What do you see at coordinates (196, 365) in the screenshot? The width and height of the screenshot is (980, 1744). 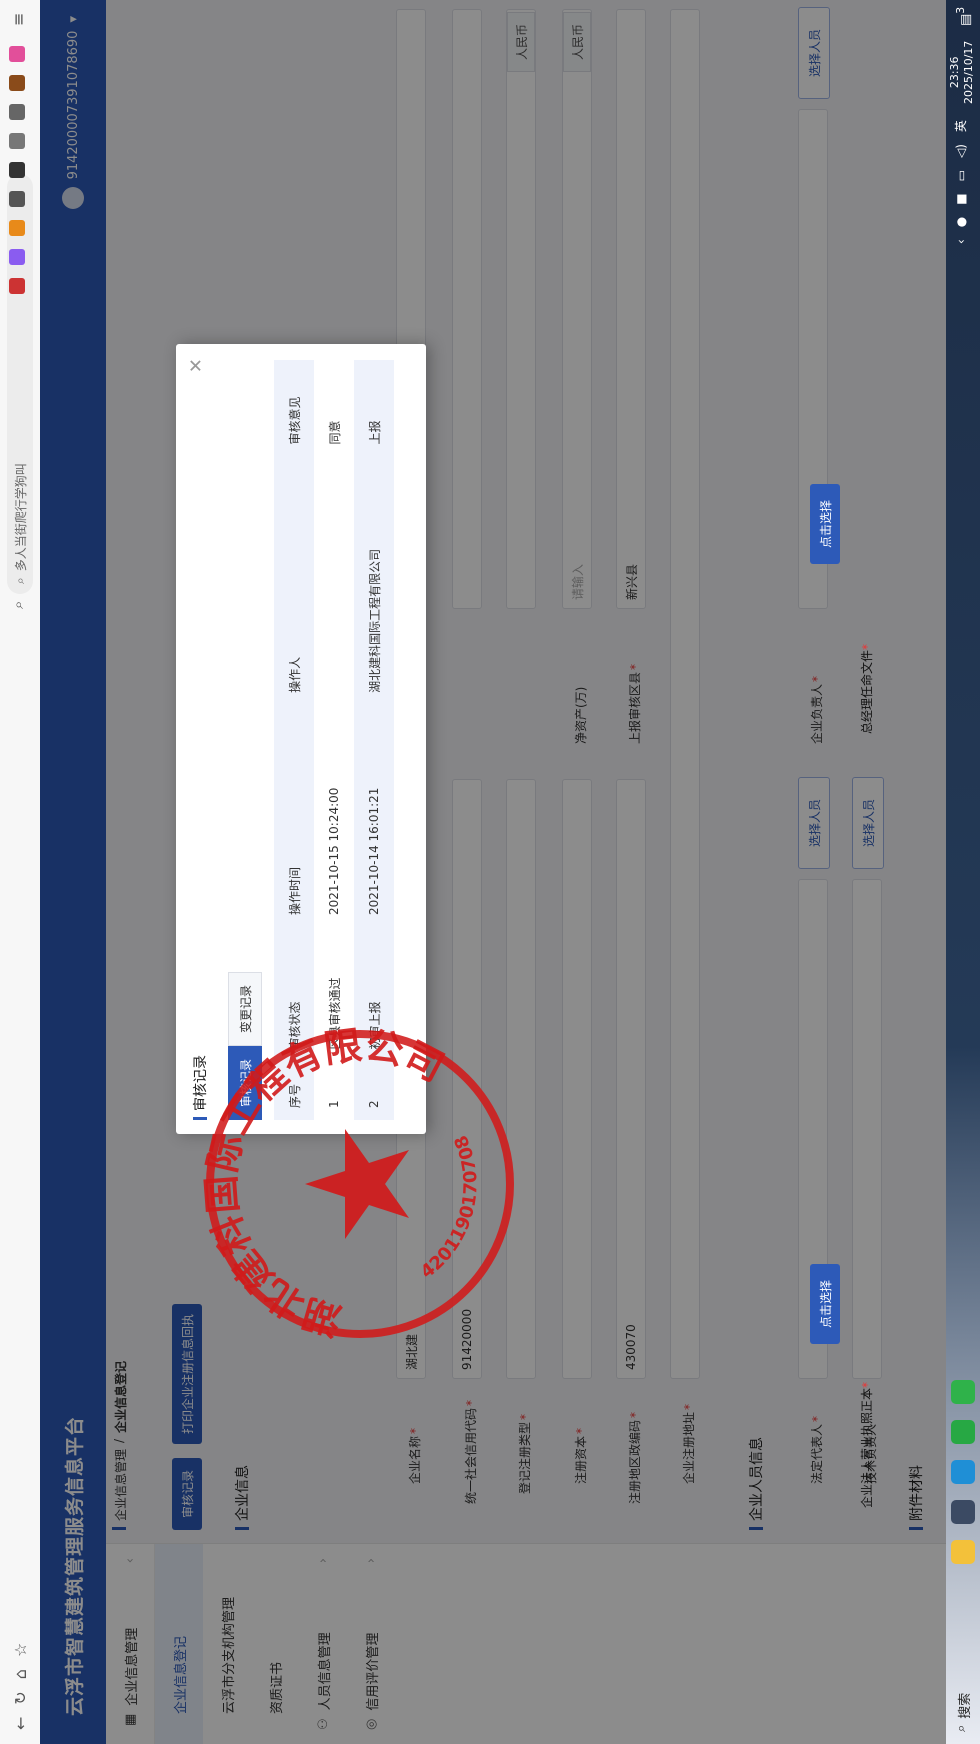 I see `close-icon: ✕` at bounding box center [196, 365].